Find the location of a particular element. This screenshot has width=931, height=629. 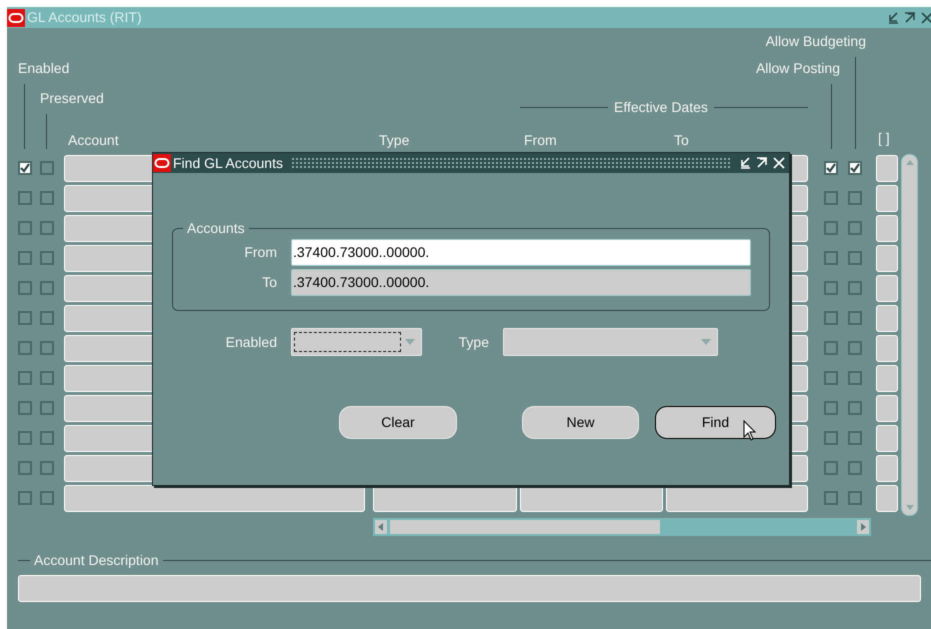

scroll-down-icon is located at coordinates (909, 508).